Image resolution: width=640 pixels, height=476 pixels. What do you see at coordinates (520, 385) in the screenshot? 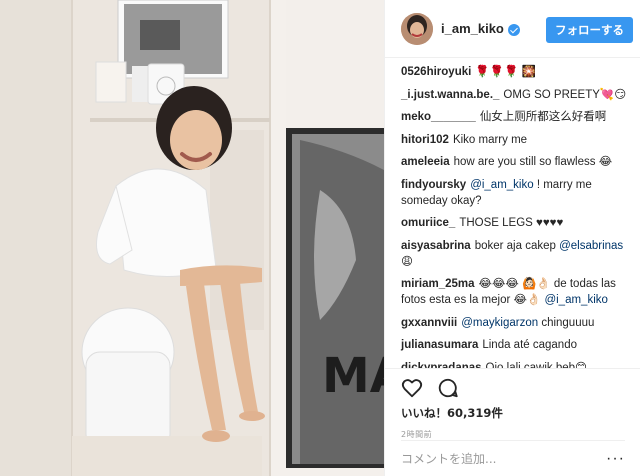
I see `action-icons` at bounding box center [520, 385].